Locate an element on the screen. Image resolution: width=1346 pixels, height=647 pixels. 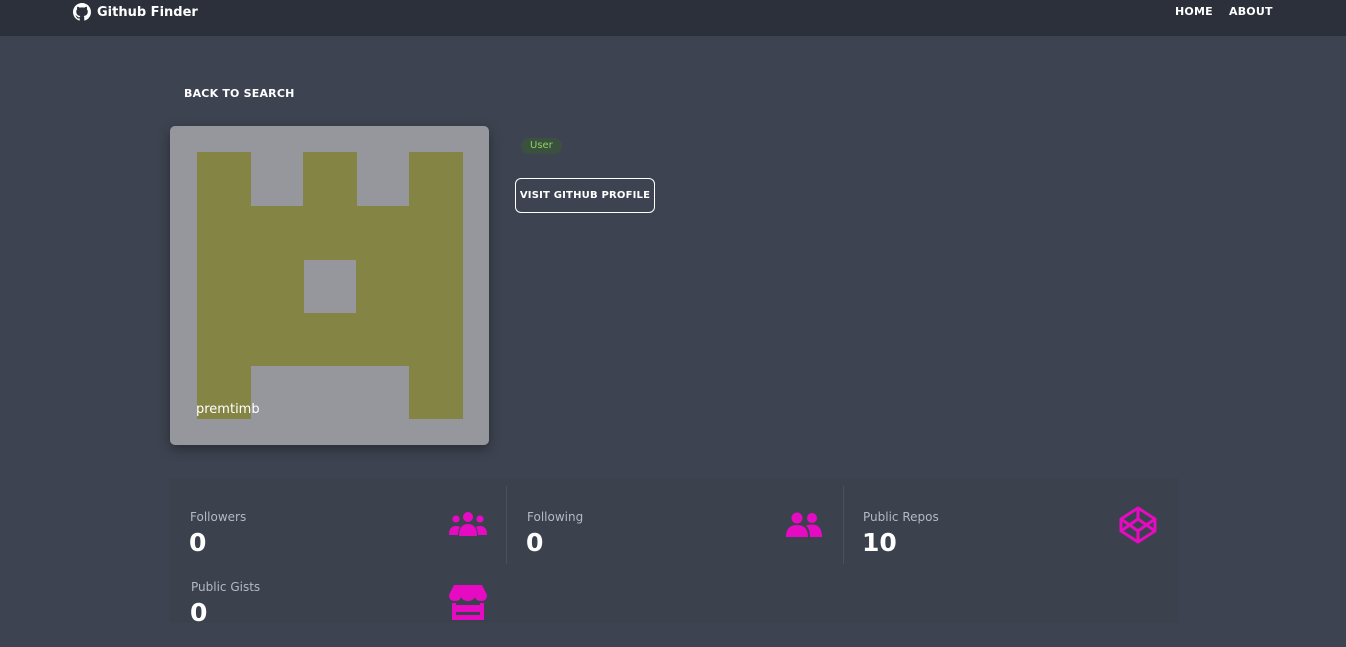
stat-value: 10 is located at coordinates (879, 542).